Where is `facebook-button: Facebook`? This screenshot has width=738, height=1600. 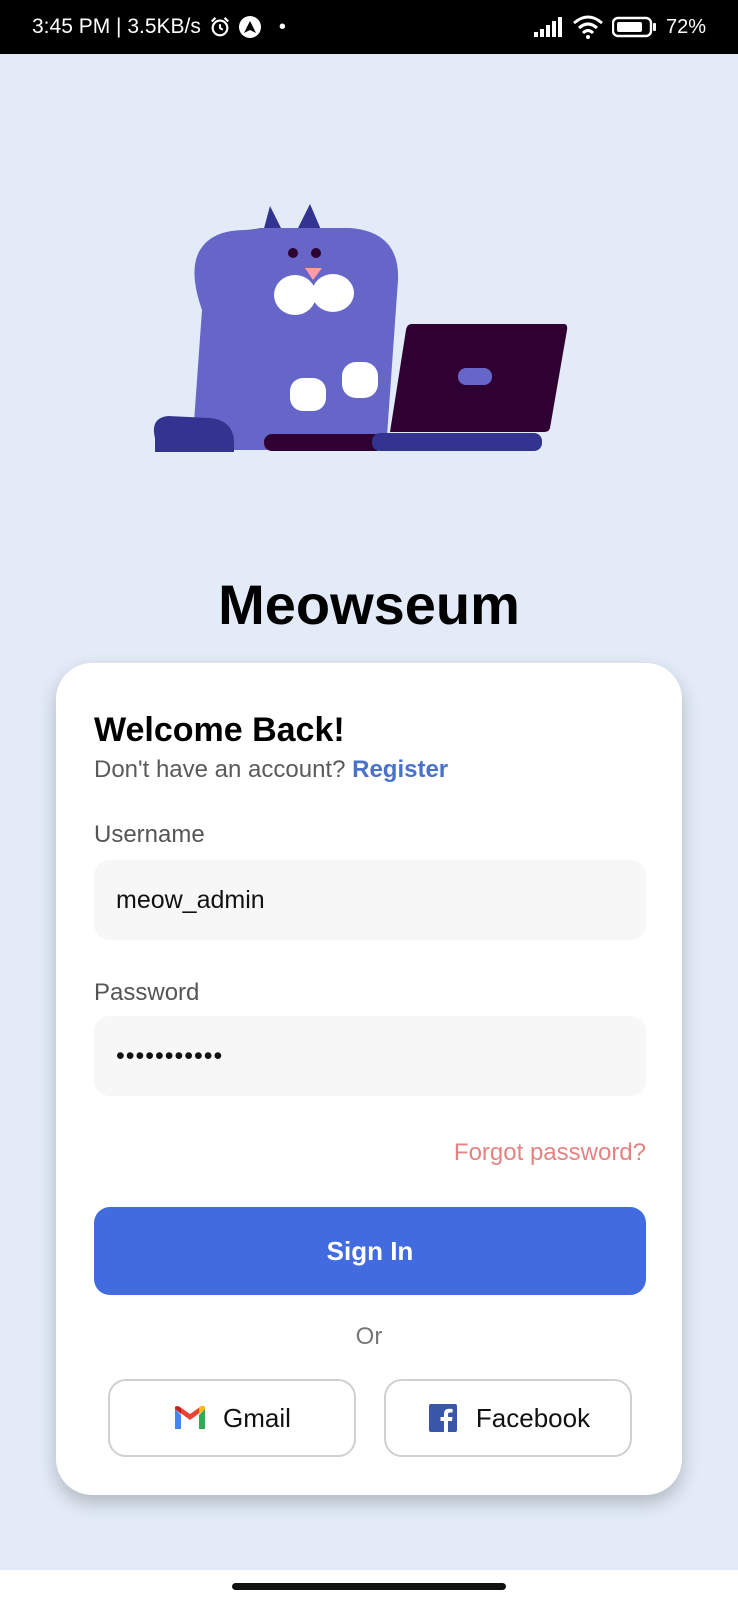 facebook-button: Facebook is located at coordinates (508, 1418).